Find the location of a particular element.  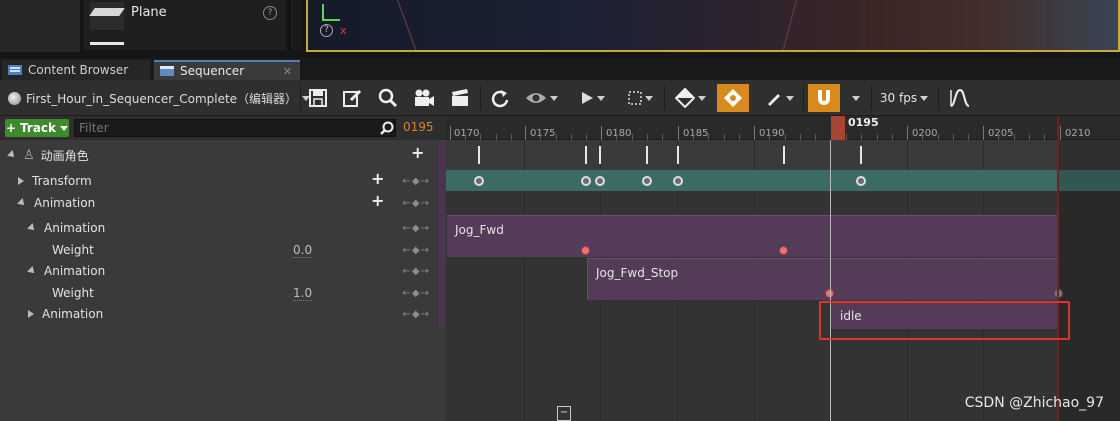

save-button is located at coordinates (318, 98).